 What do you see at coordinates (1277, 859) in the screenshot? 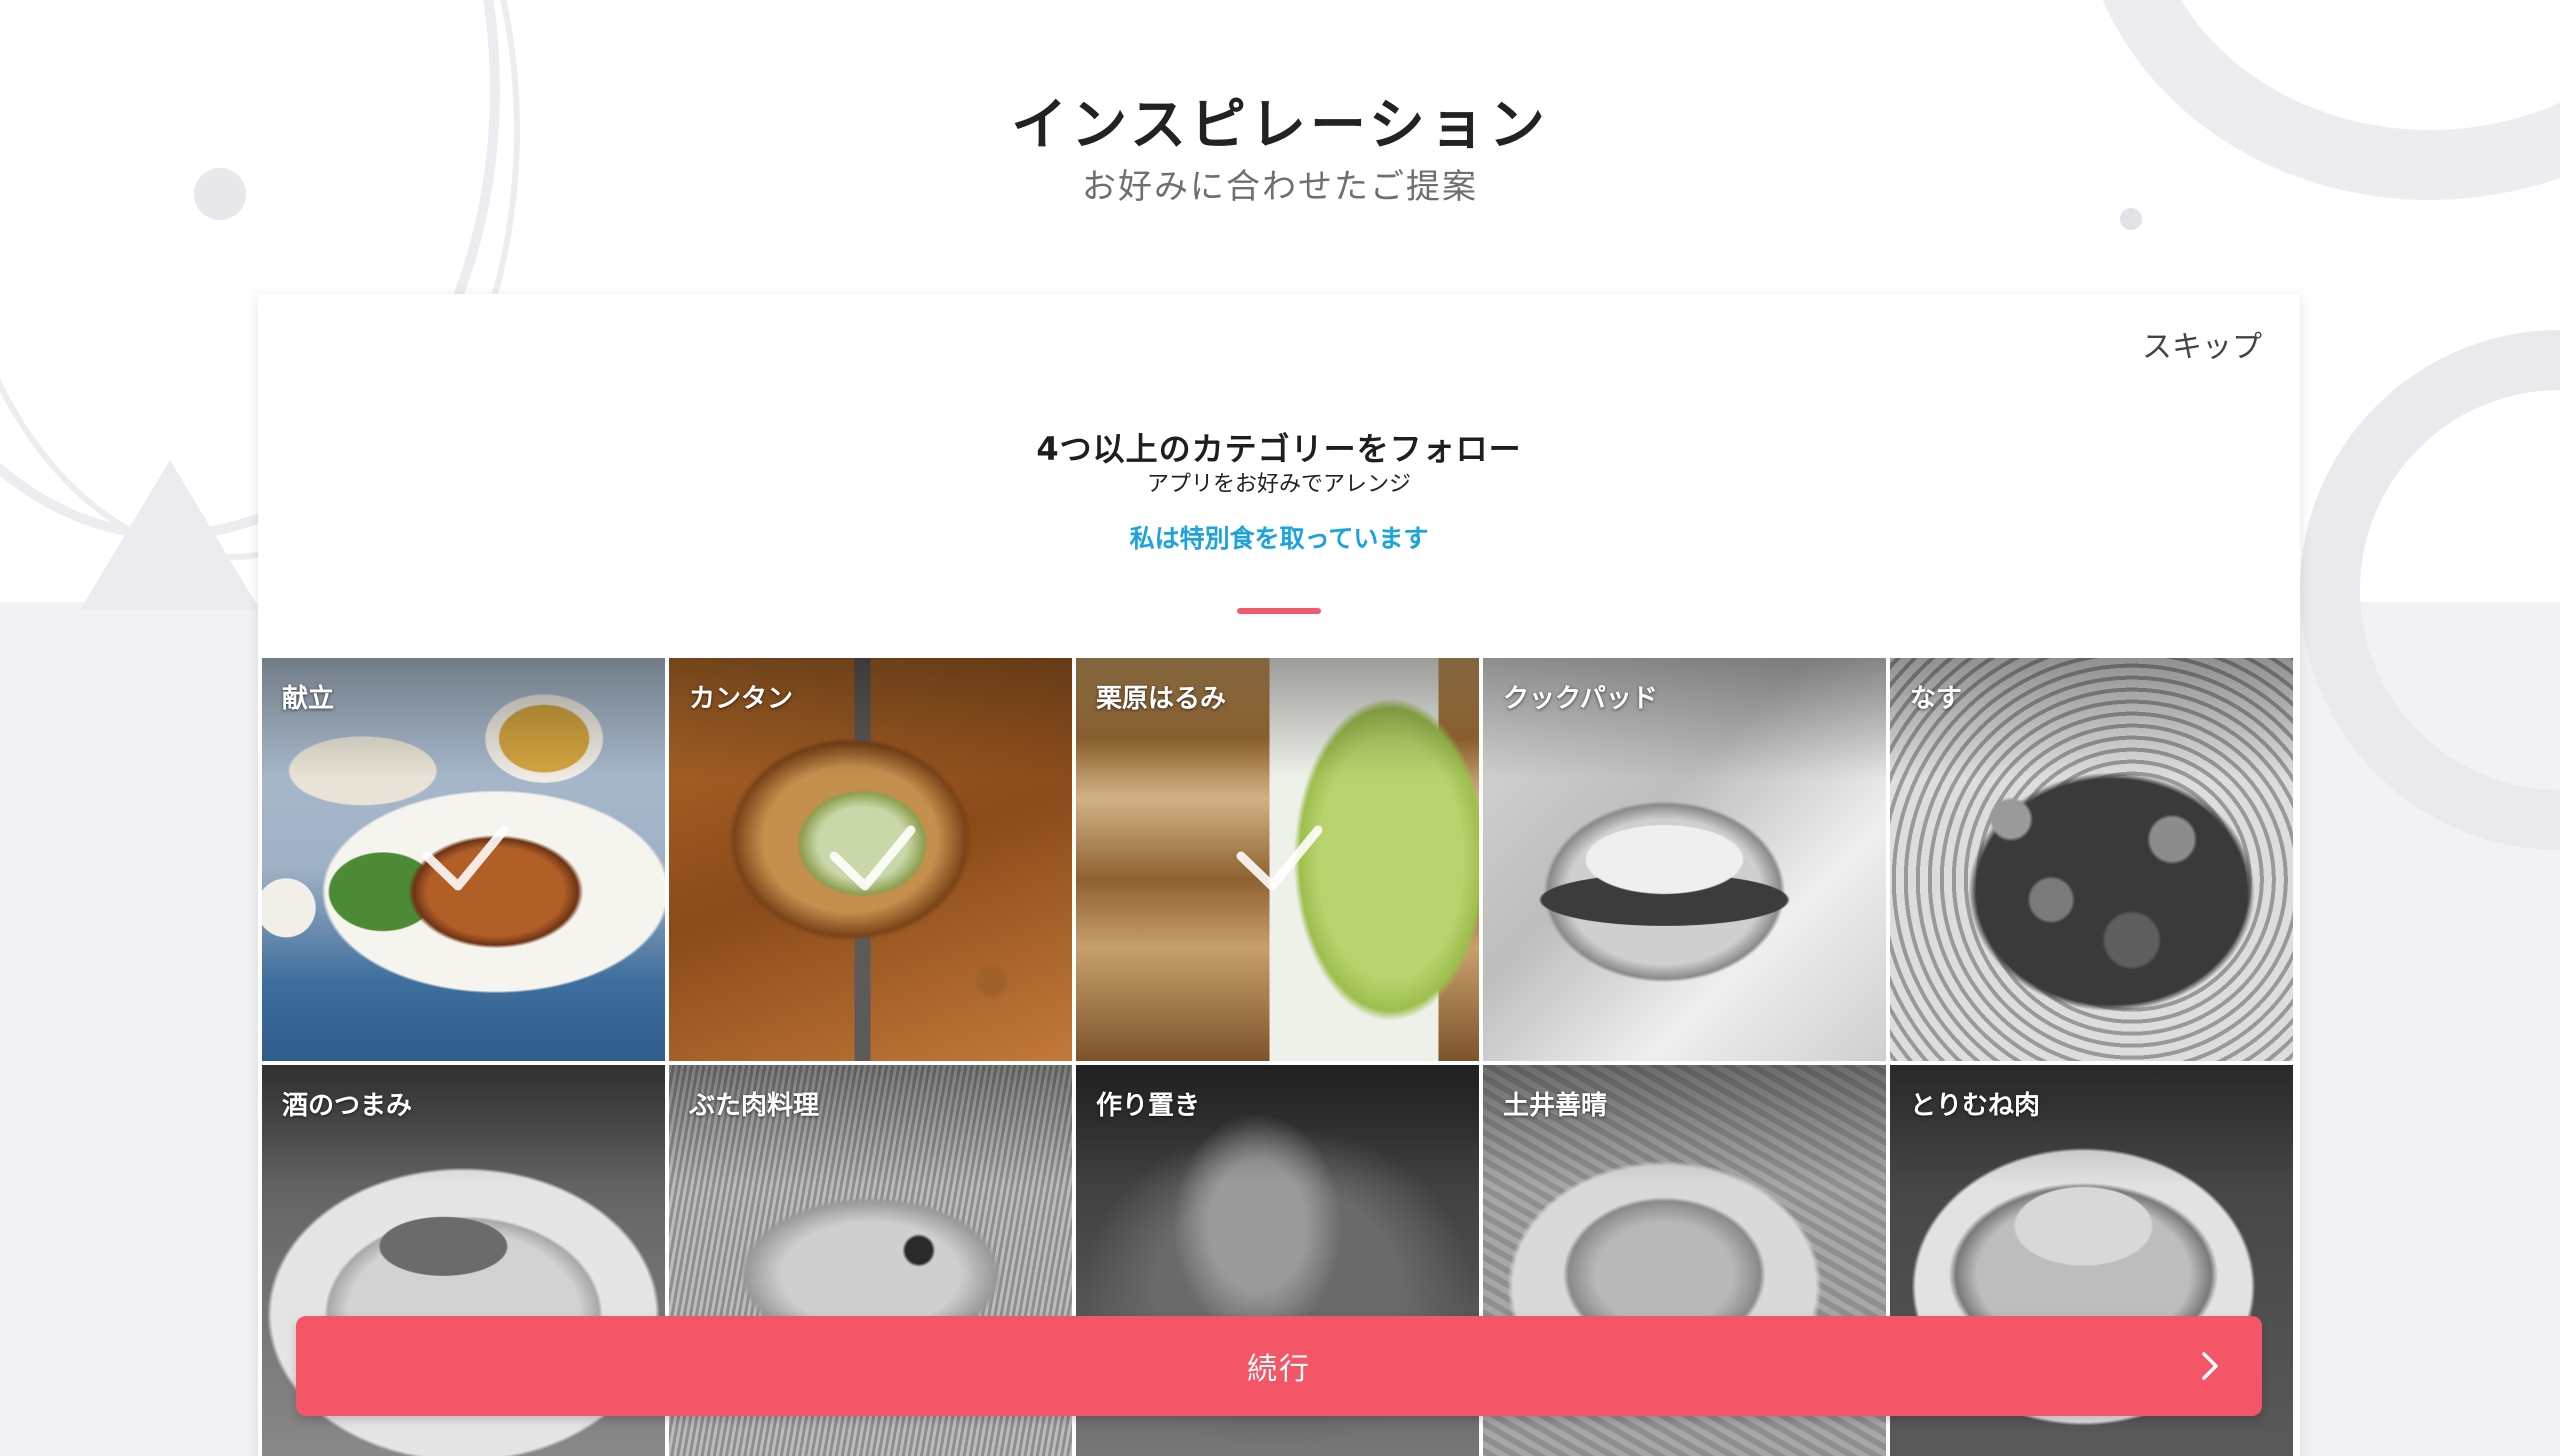
I see `category-tile-kurihara: 栗原はるみ` at bounding box center [1277, 859].